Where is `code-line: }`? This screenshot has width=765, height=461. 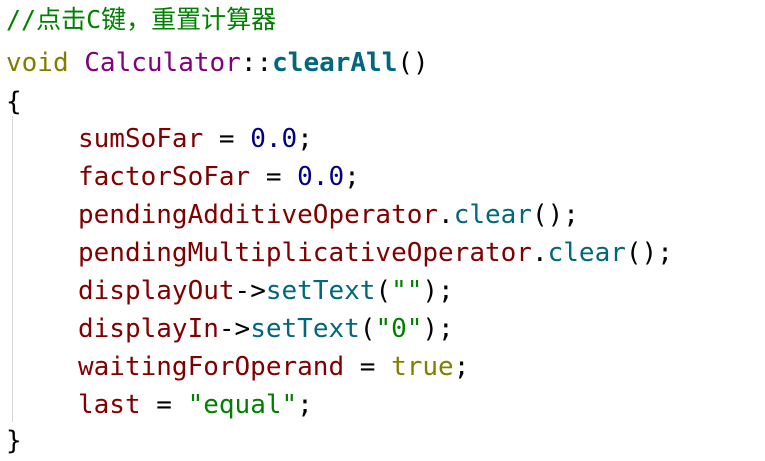 code-line: } is located at coordinates (14, 441).